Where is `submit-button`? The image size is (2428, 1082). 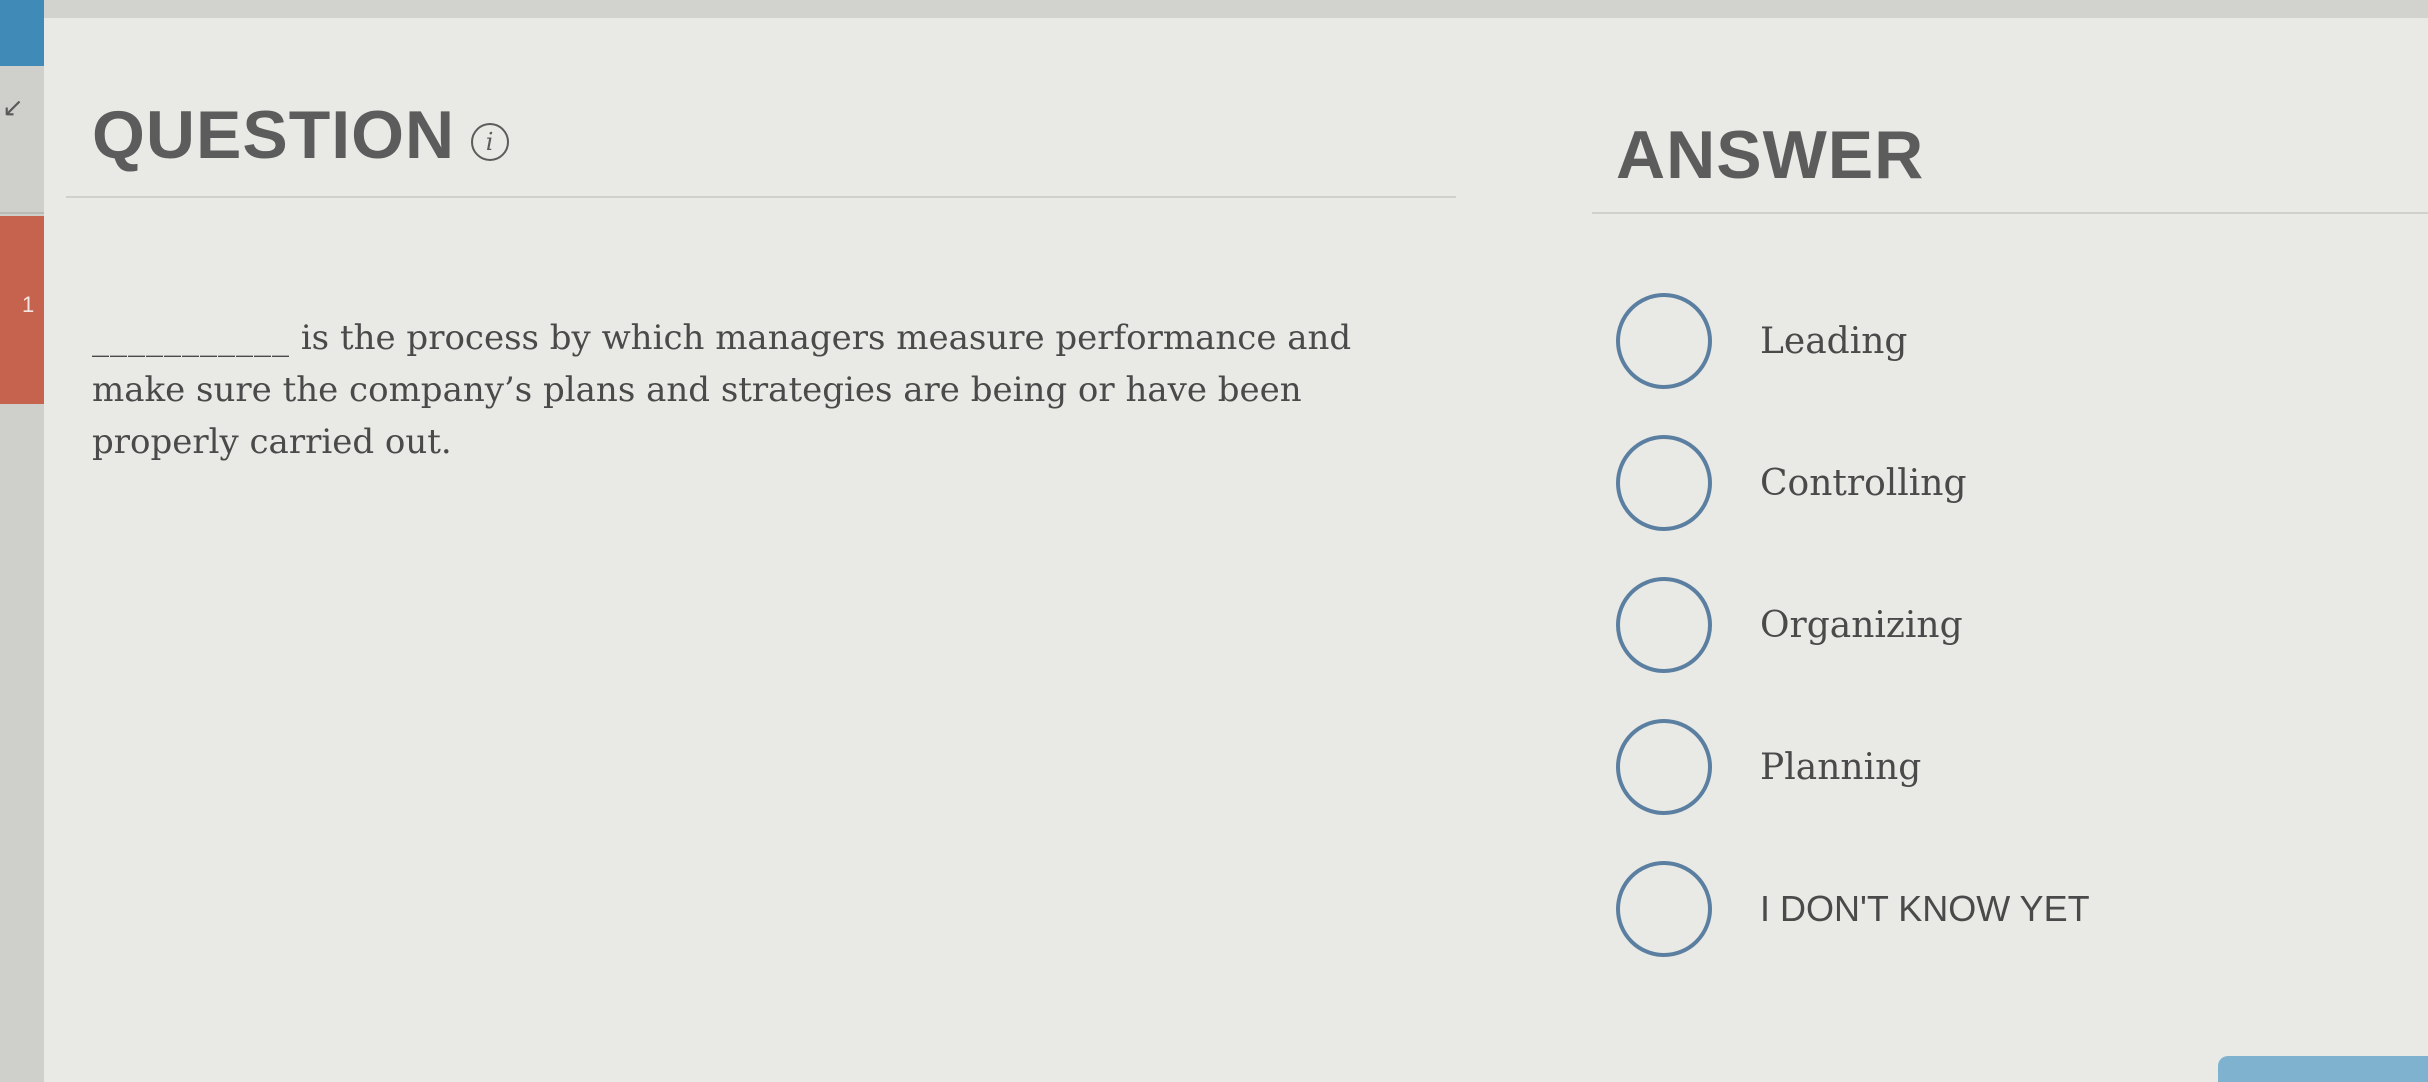
submit-button is located at coordinates (2323, 1069).